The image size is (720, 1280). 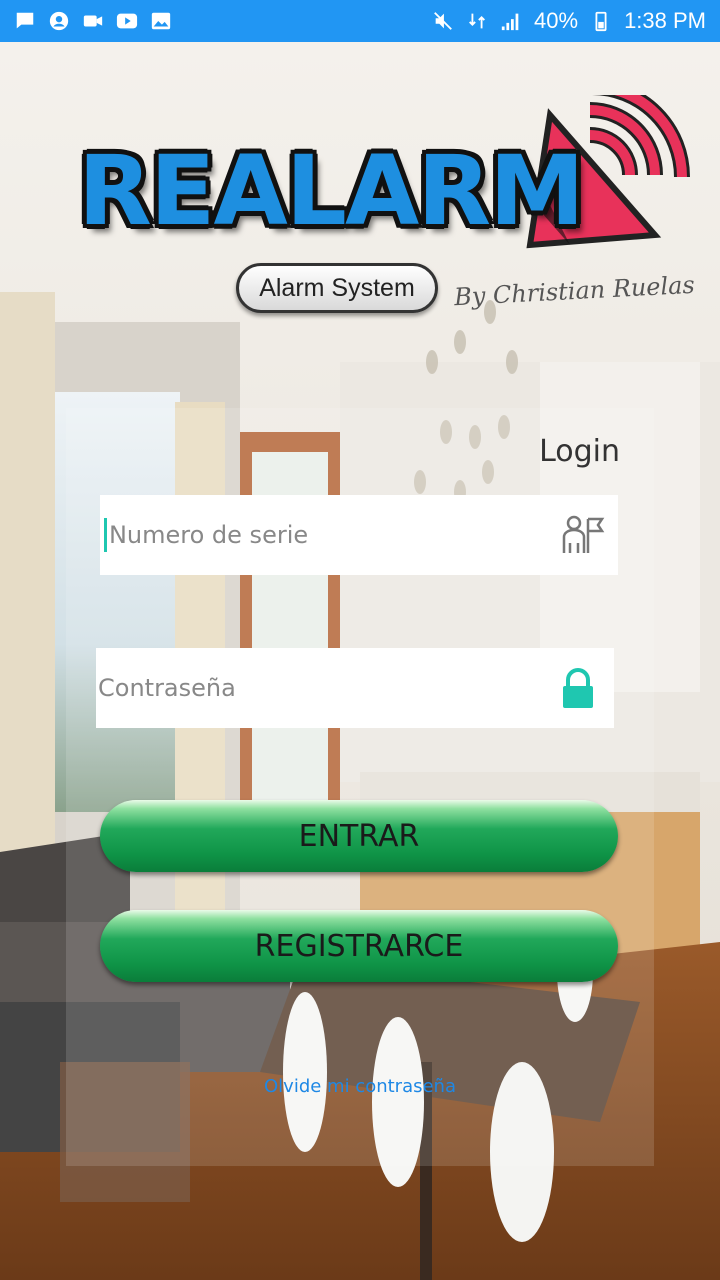 What do you see at coordinates (443, 21) in the screenshot?
I see `mute-icon` at bounding box center [443, 21].